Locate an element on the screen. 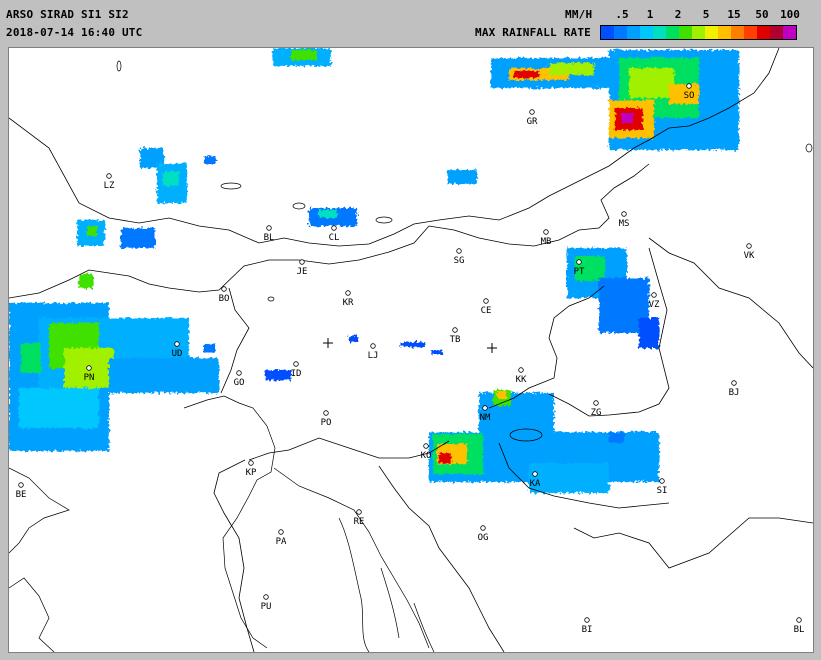 The height and width of the screenshot is (660, 821). city-label: MS is located at coordinates (624, 224).